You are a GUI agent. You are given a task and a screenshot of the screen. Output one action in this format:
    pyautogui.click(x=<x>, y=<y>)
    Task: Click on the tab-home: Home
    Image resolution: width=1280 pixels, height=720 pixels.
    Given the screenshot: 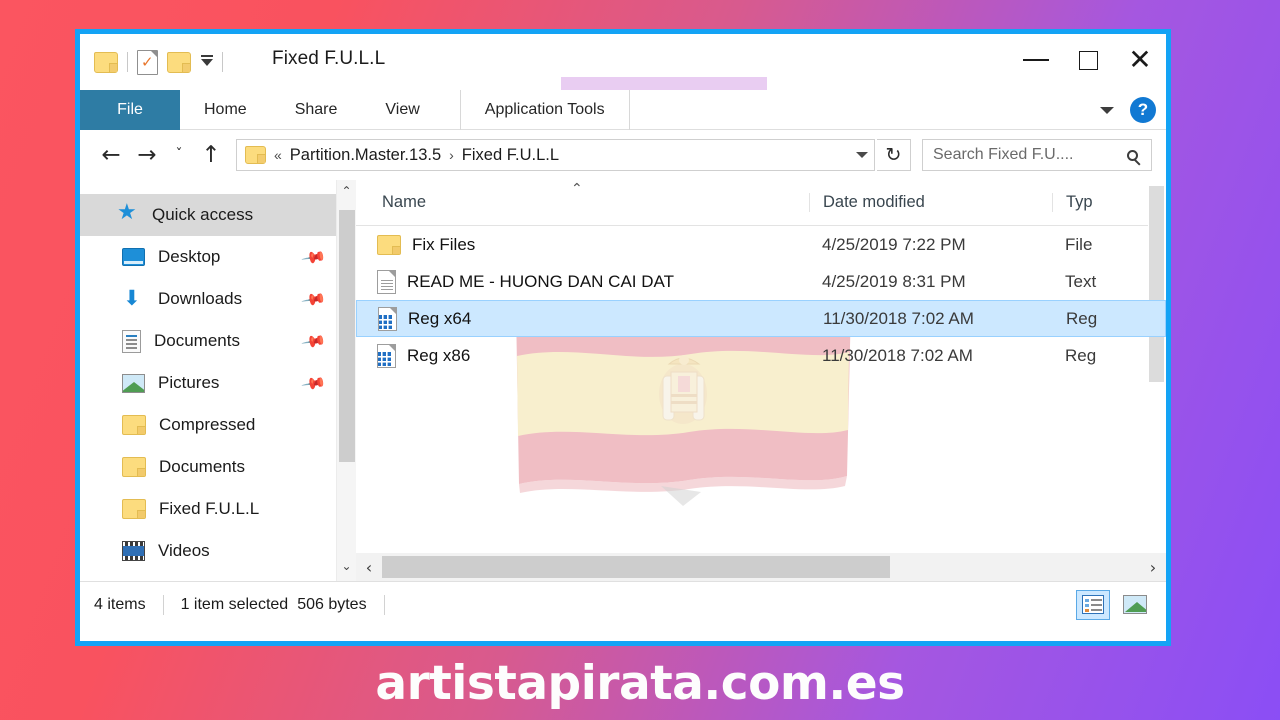 What is the action you would take?
    pyautogui.click(x=225, y=110)
    